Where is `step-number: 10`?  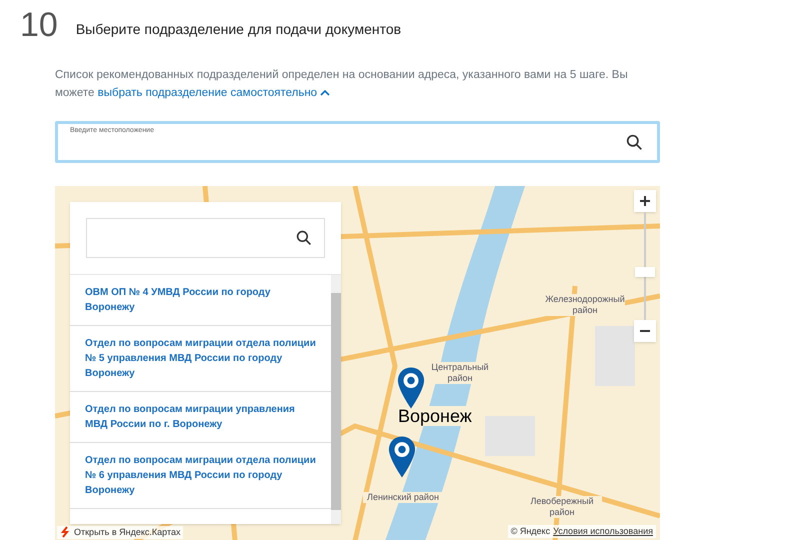
step-number: 10 is located at coordinates (39, 25).